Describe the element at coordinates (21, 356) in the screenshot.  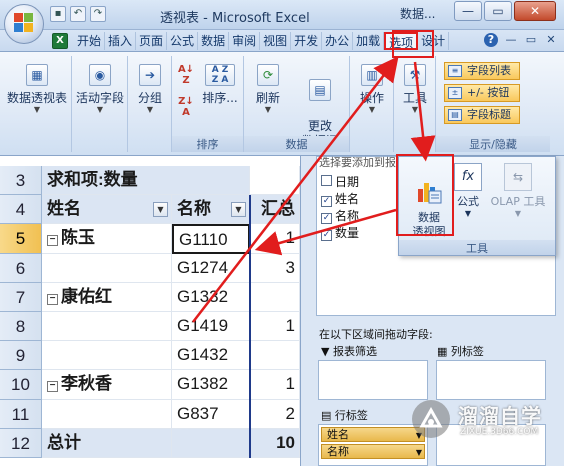
I see `row-header: 9` at that location.